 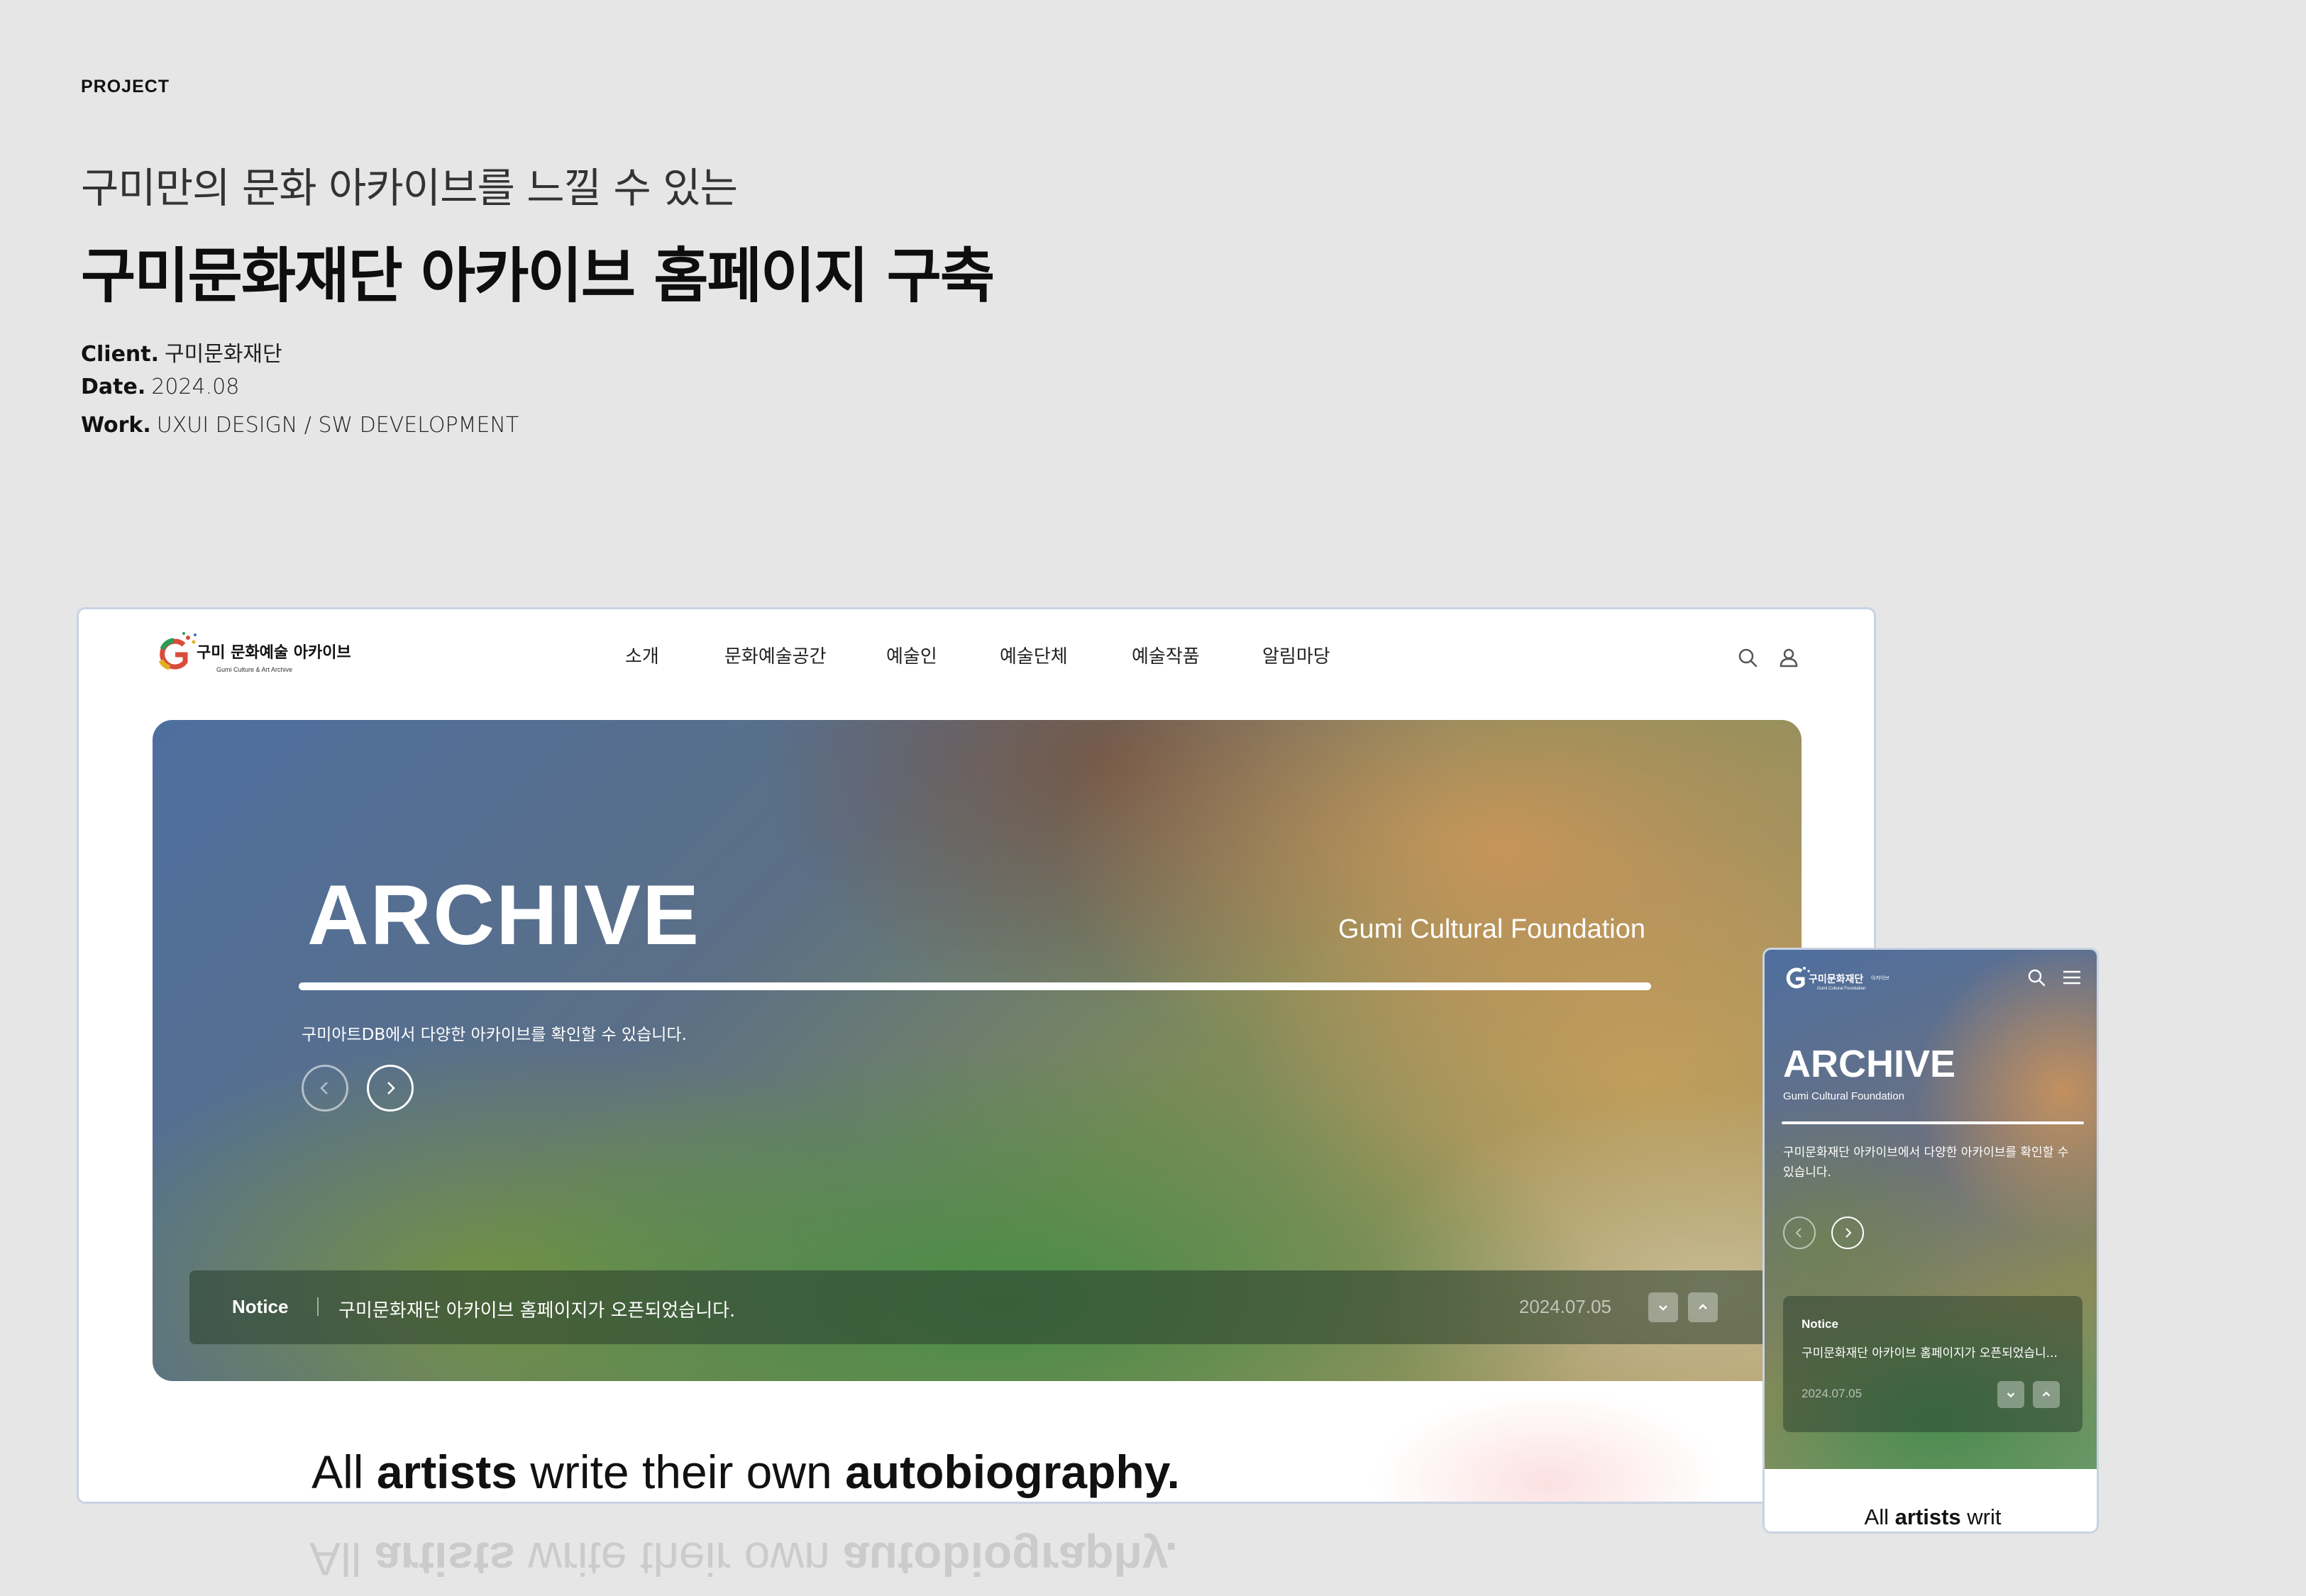 I want to click on hero-progress-bar, so click(x=975, y=986).